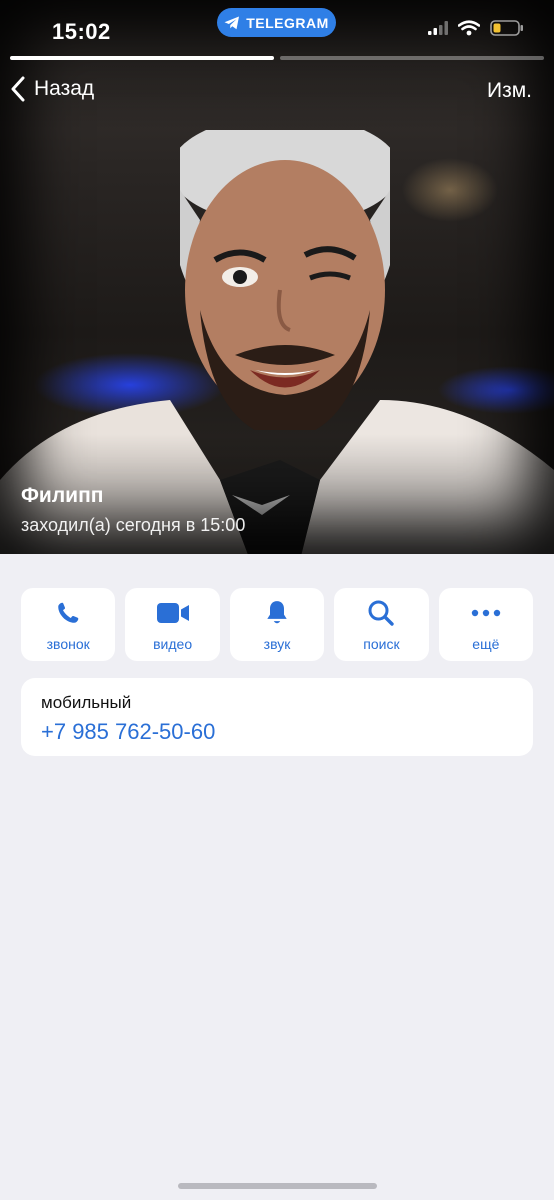 Image resolution: width=554 pixels, height=1200 pixels. Describe the element at coordinates (486, 612) in the screenshot. I see `more-dots-icon` at that location.